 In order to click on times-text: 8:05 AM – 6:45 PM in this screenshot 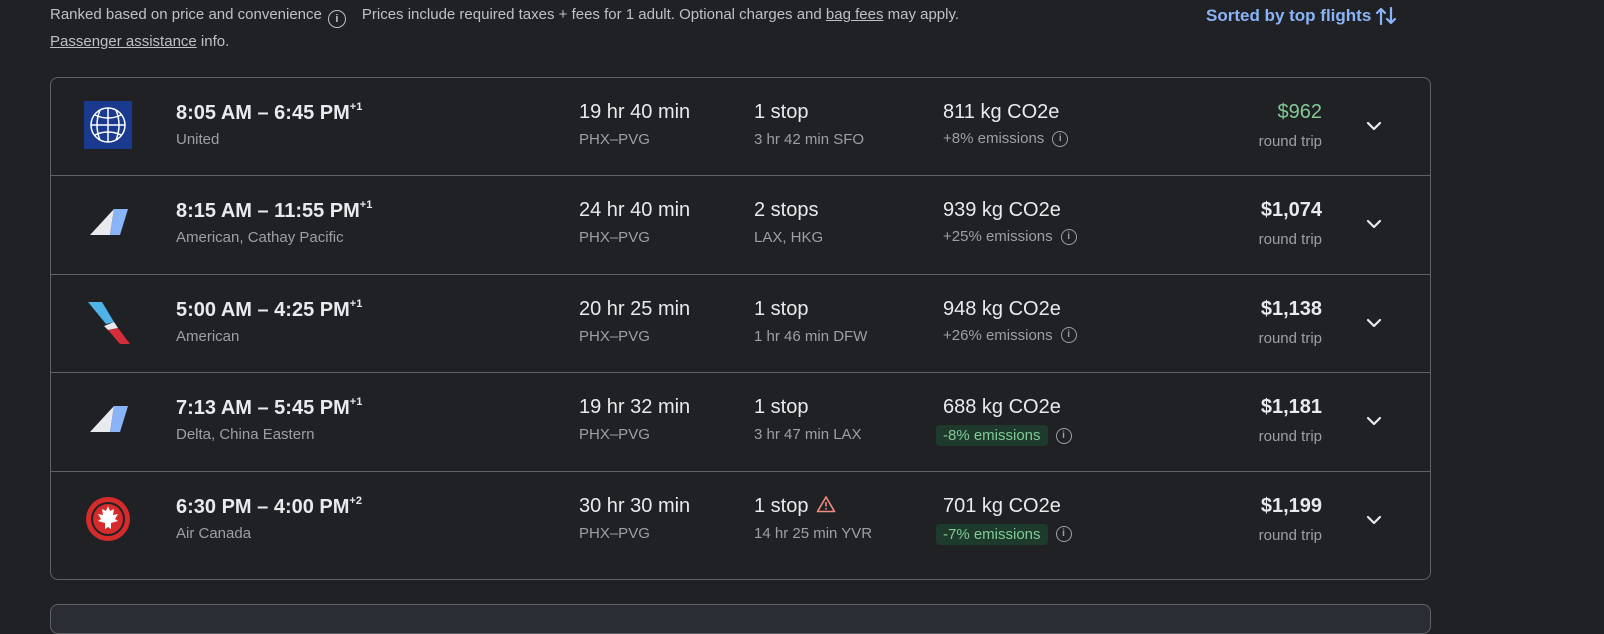, I will do `click(263, 113)`.